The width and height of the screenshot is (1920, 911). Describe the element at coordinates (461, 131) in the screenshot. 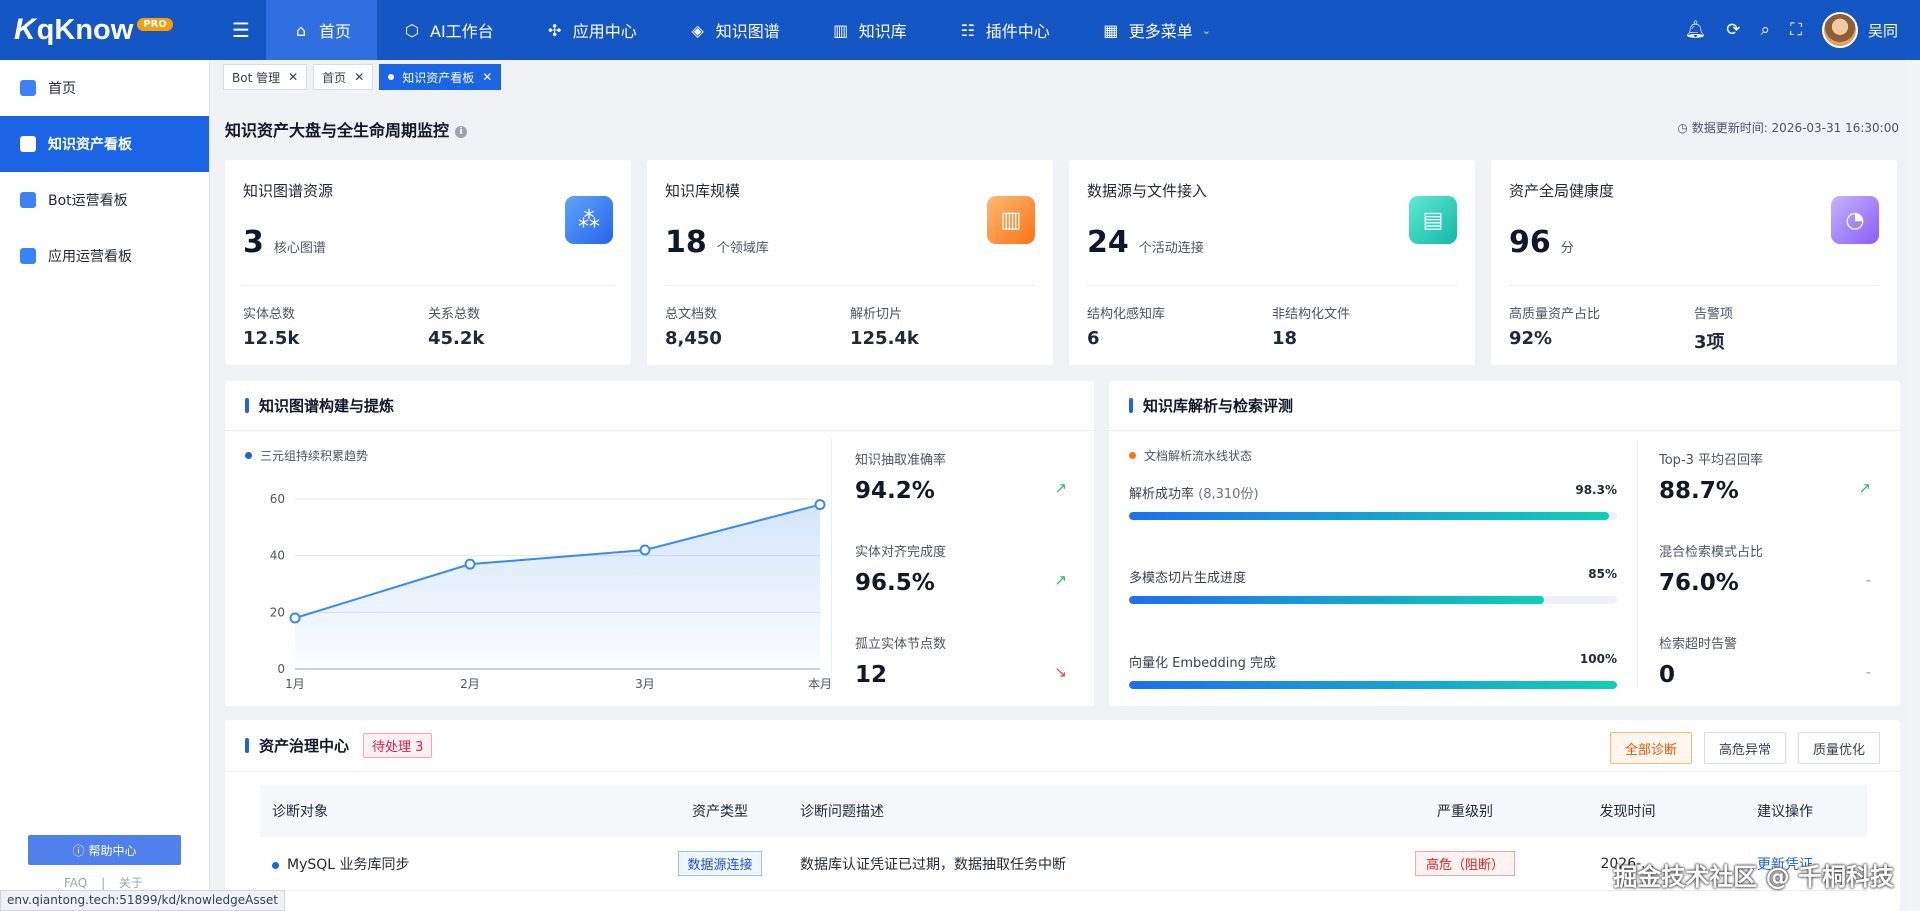

I see `info-icon: i` at that location.